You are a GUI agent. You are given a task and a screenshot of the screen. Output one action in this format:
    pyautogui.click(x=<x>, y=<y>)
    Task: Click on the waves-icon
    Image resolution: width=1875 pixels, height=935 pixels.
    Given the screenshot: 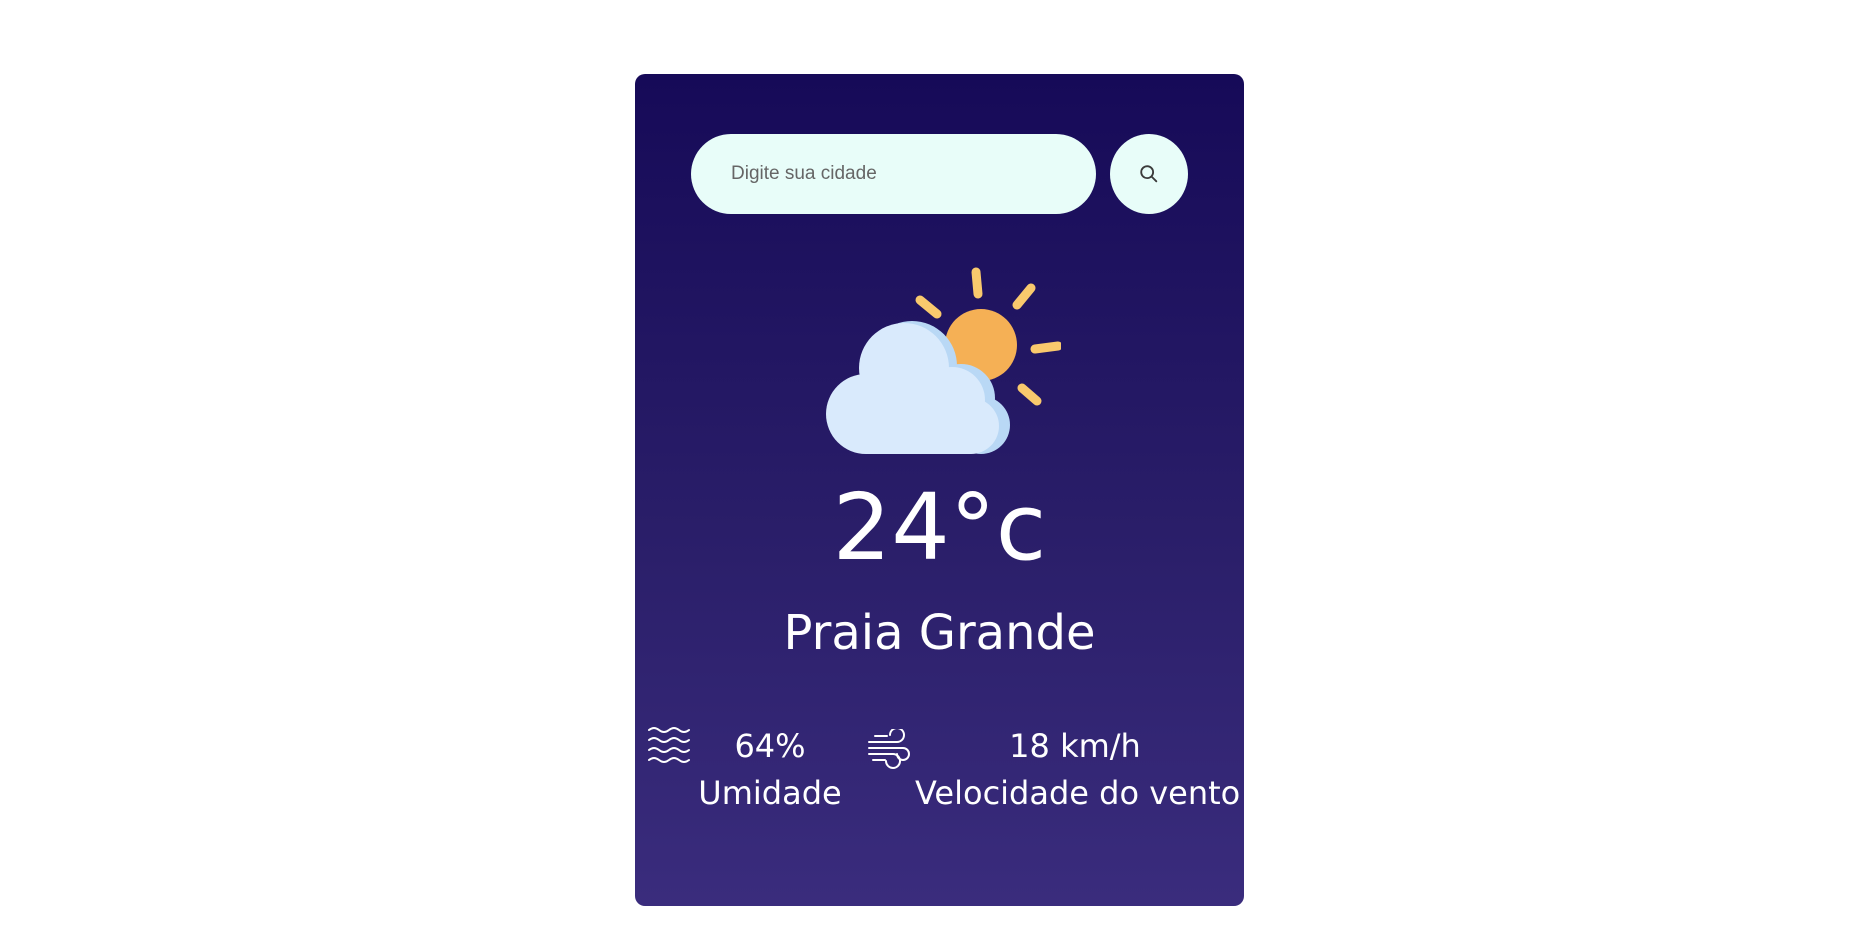 What is the action you would take?
    pyautogui.click(x=669, y=745)
    